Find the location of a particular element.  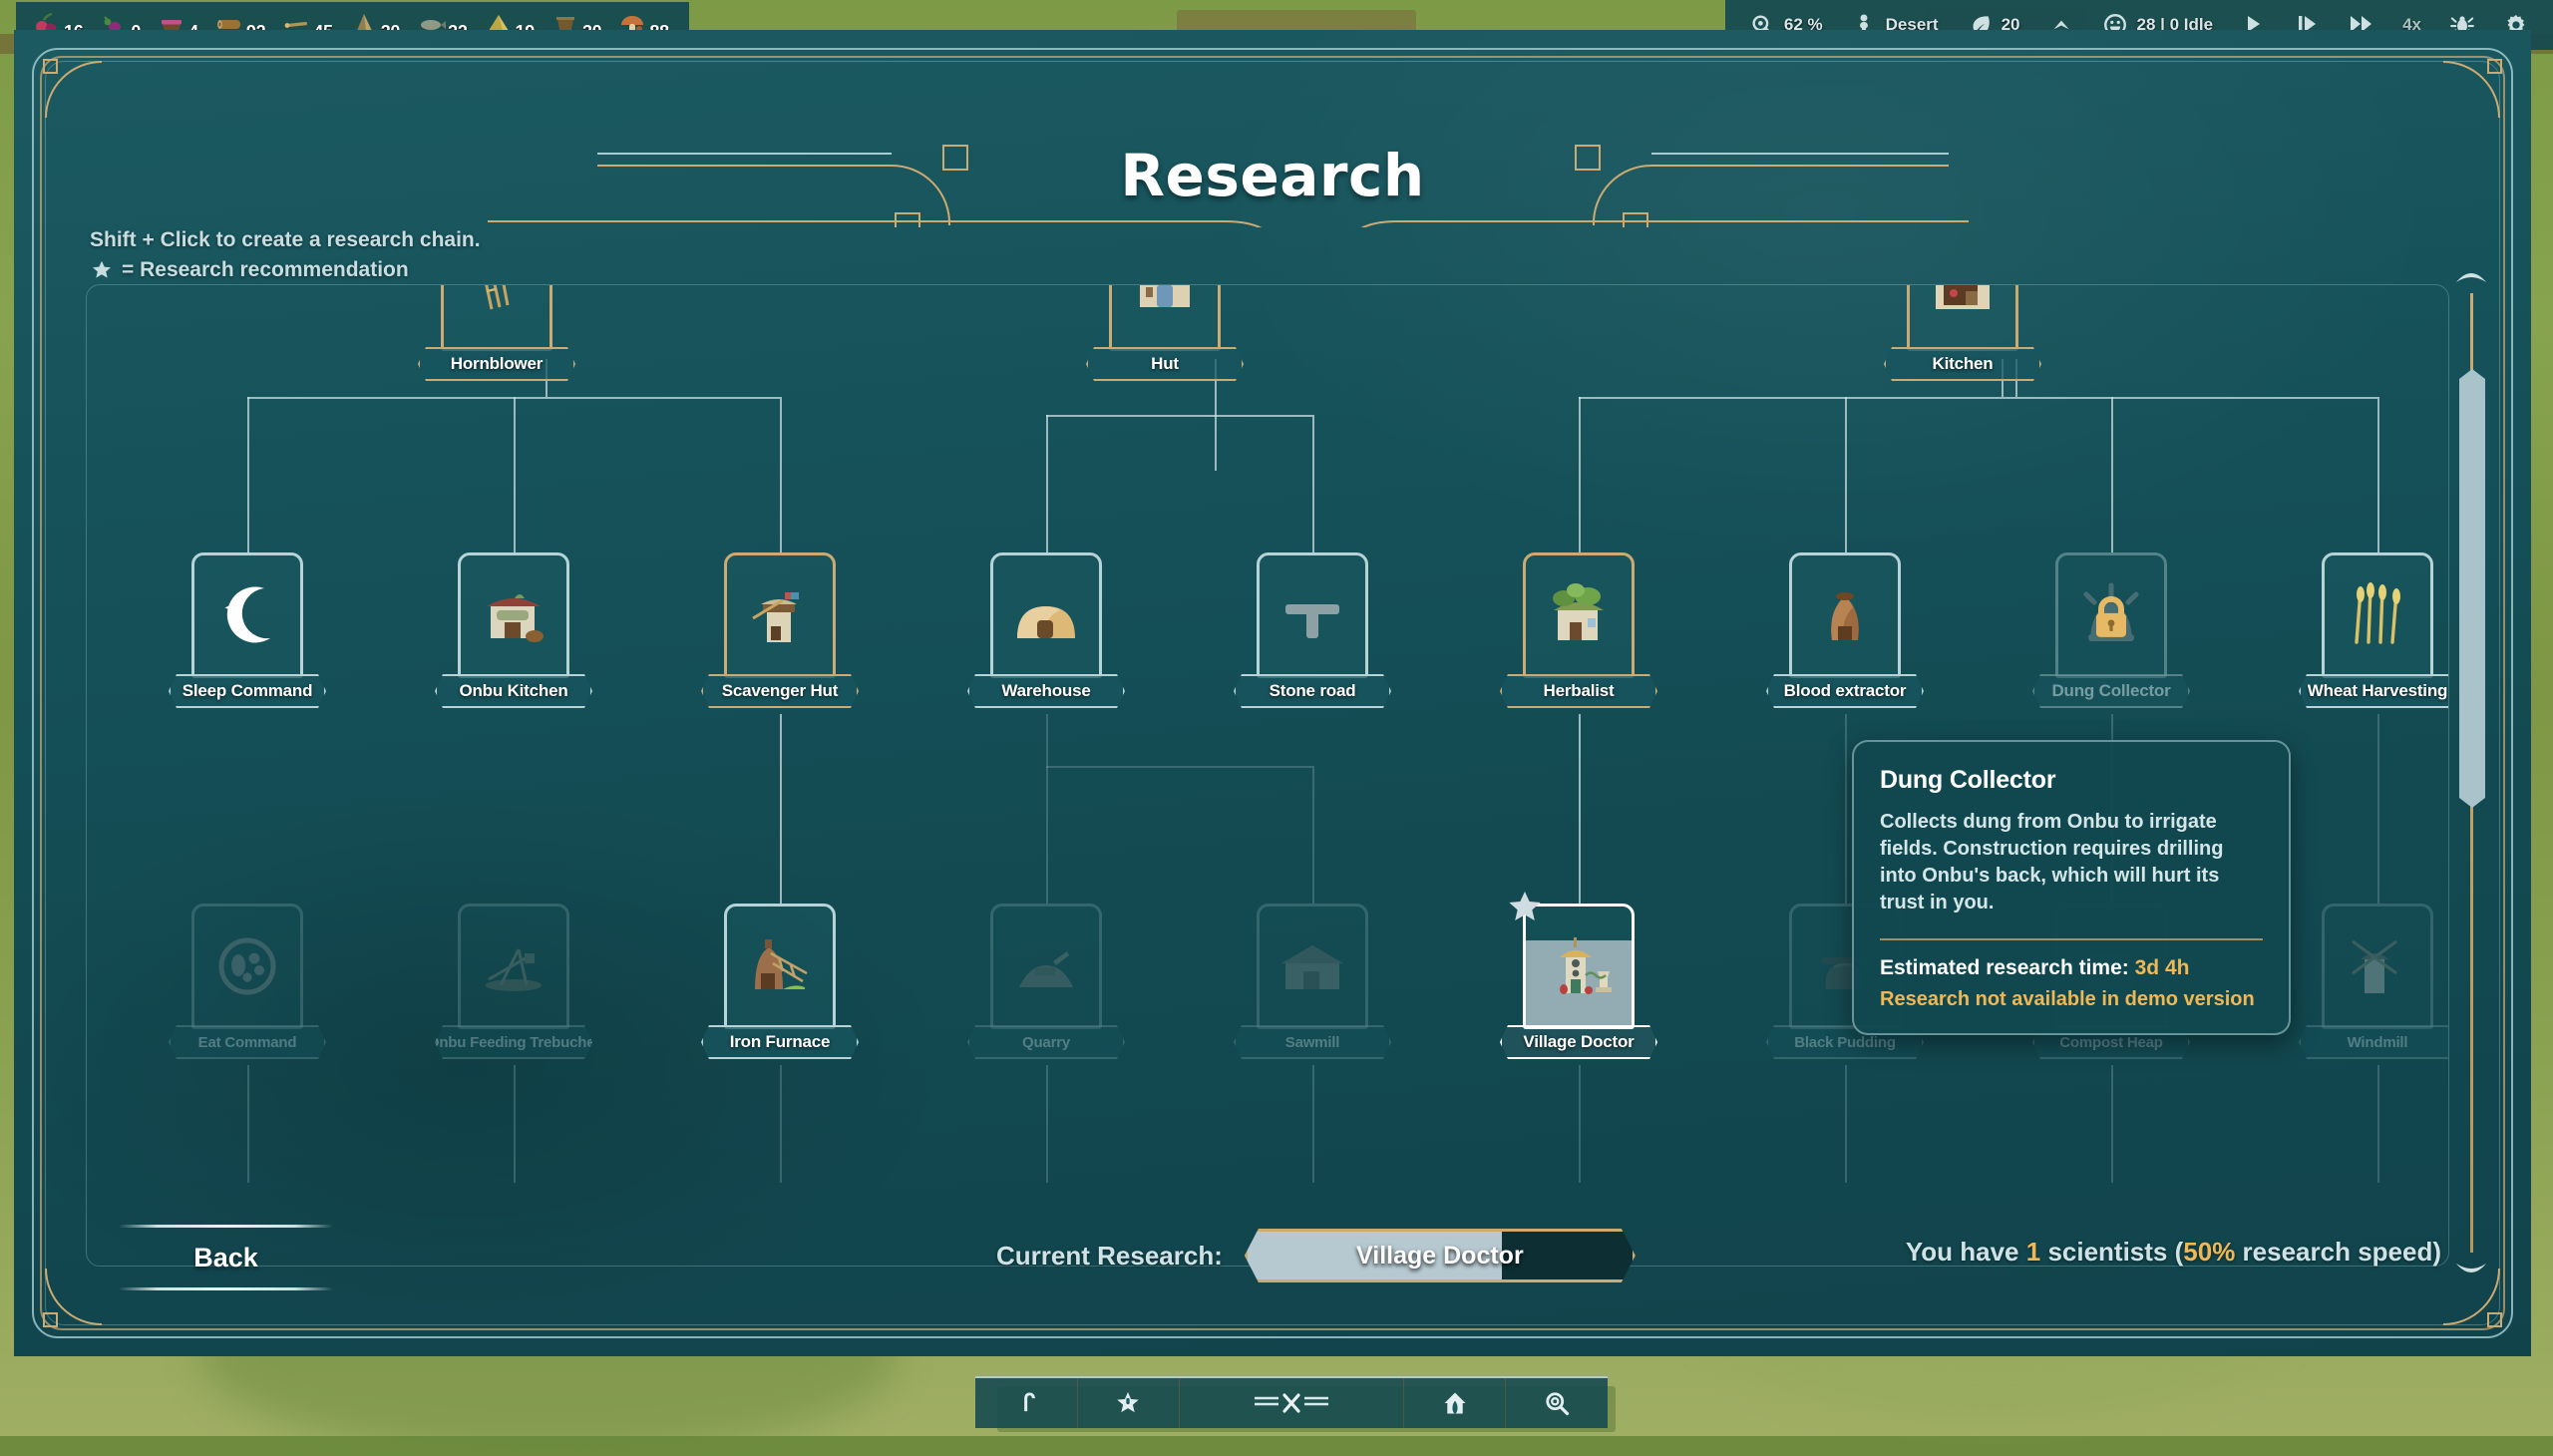

research-node-sawmill: Sawmill is located at coordinates (1313, 981).